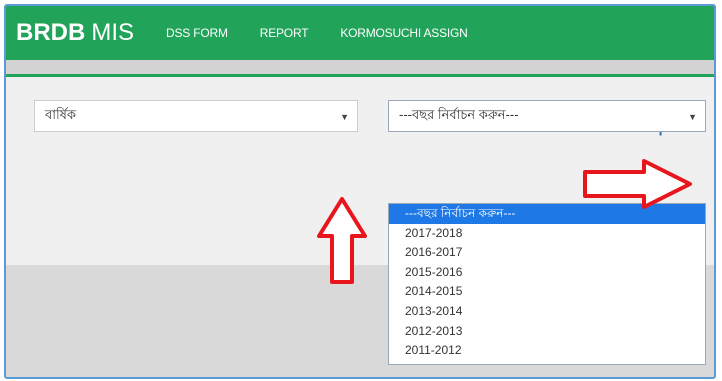 The image size is (722, 381). I want to click on year-option: 2016-2017, so click(547, 253).